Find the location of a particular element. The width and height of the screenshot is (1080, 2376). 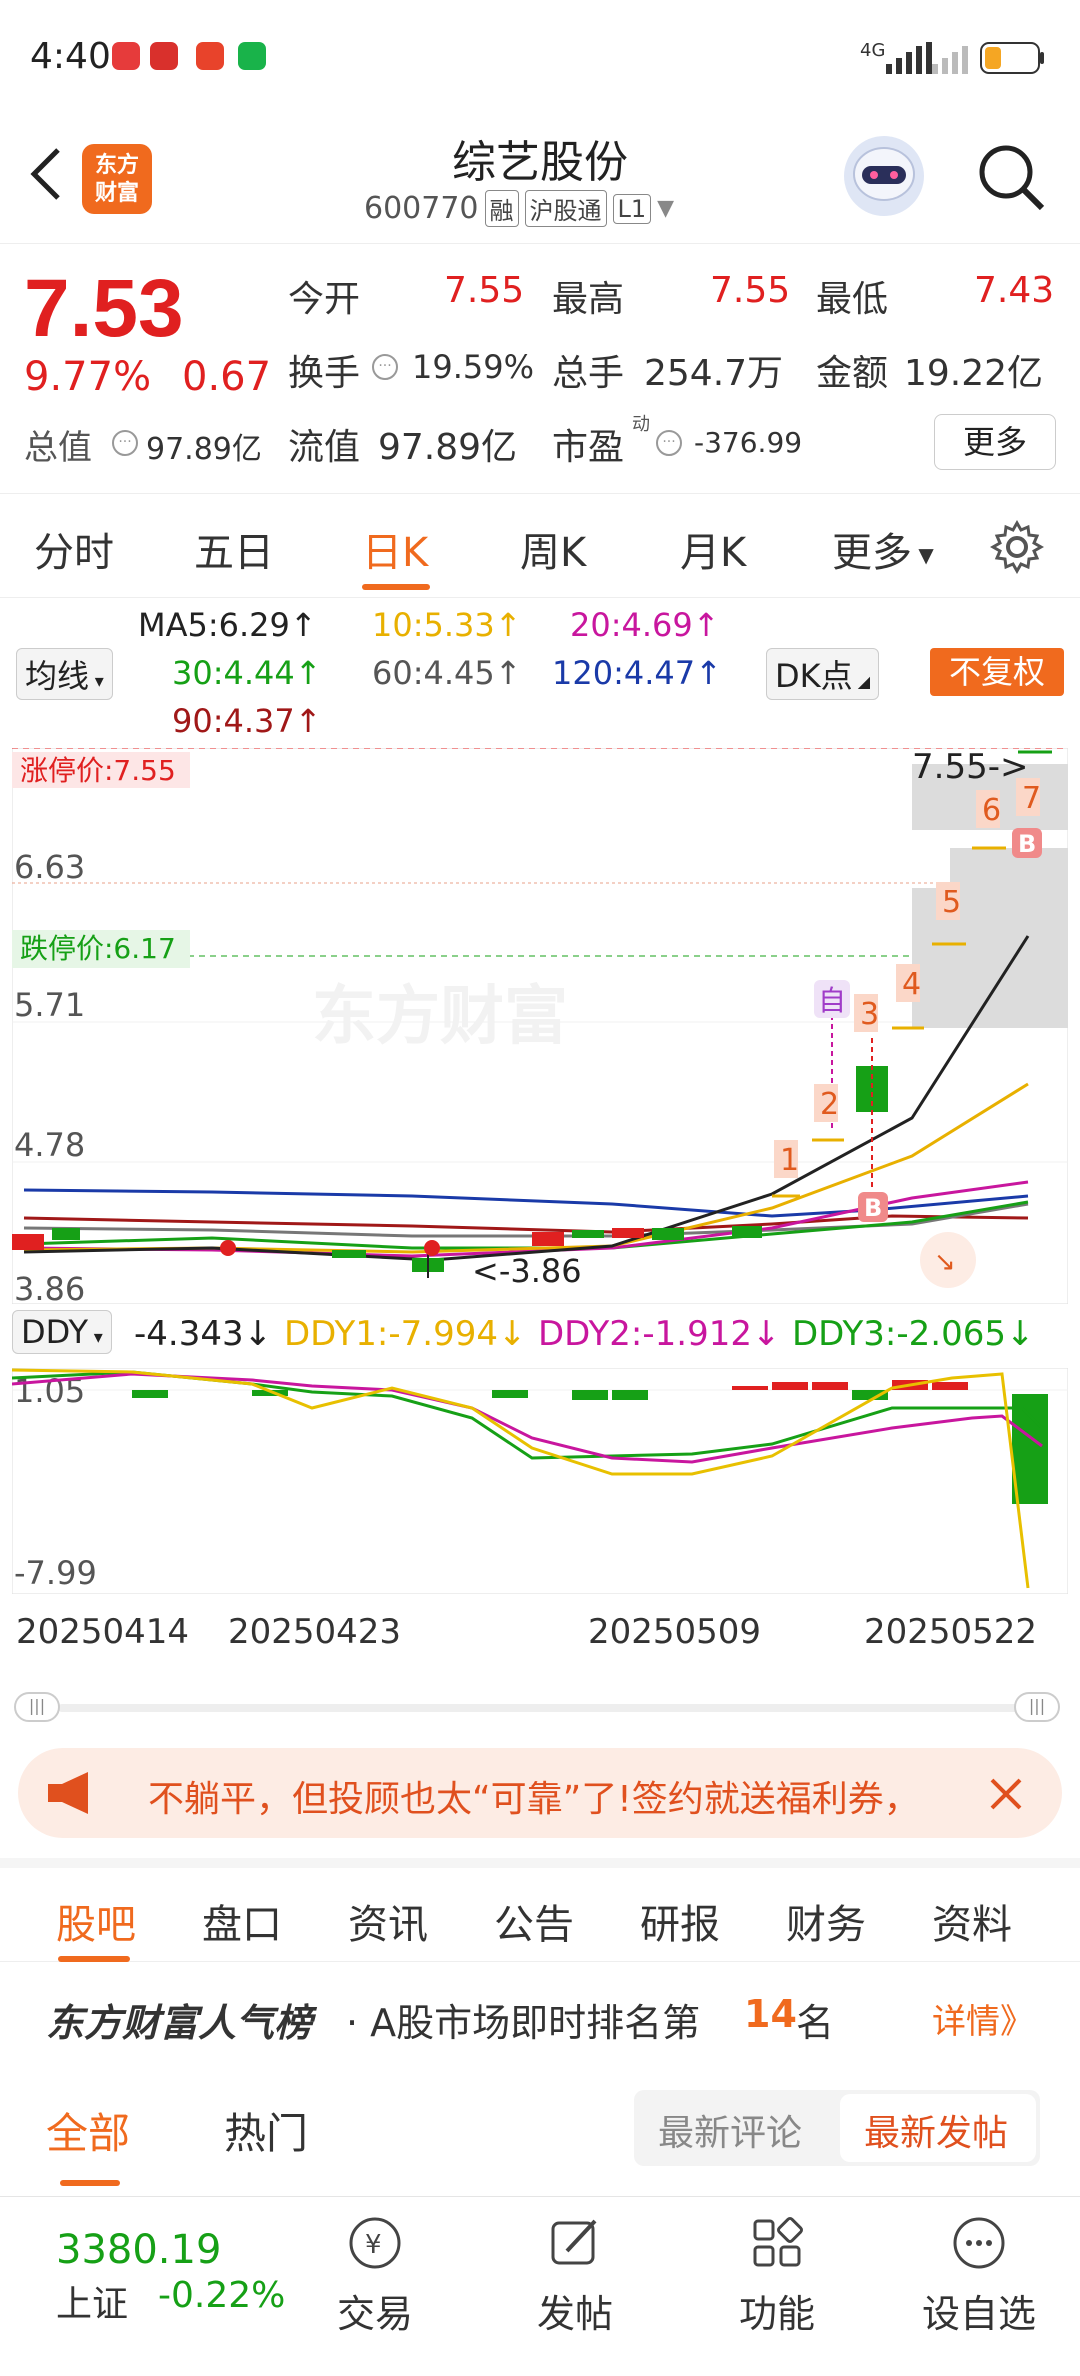

filter-all: 全部 is located at coordinates (88, 2130).